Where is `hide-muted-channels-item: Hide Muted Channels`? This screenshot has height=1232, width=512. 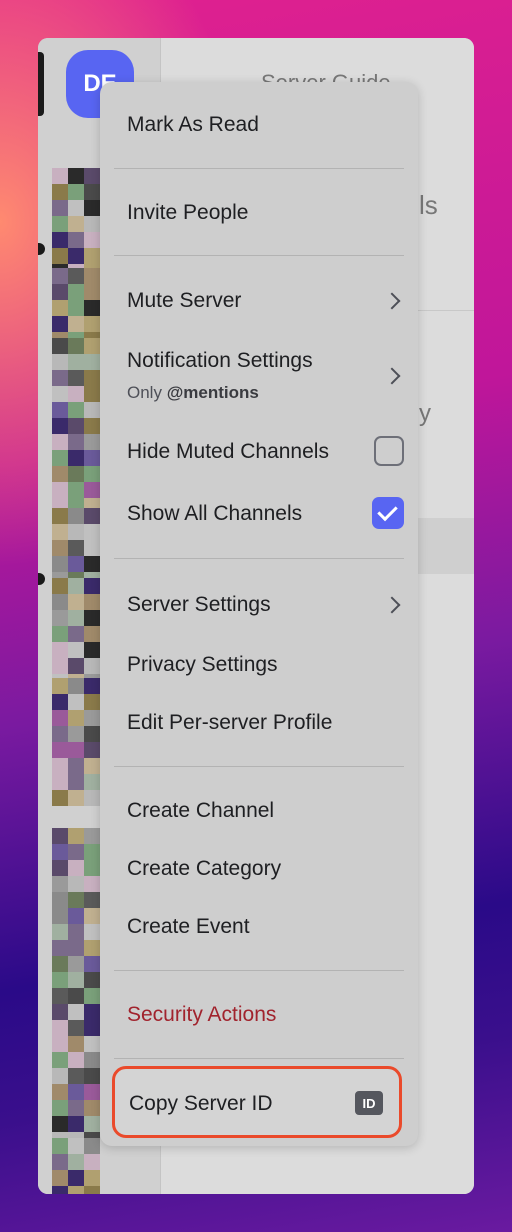 hide-muted-channels-item: Hide Muted Channels is located at coordinates (265, 452).